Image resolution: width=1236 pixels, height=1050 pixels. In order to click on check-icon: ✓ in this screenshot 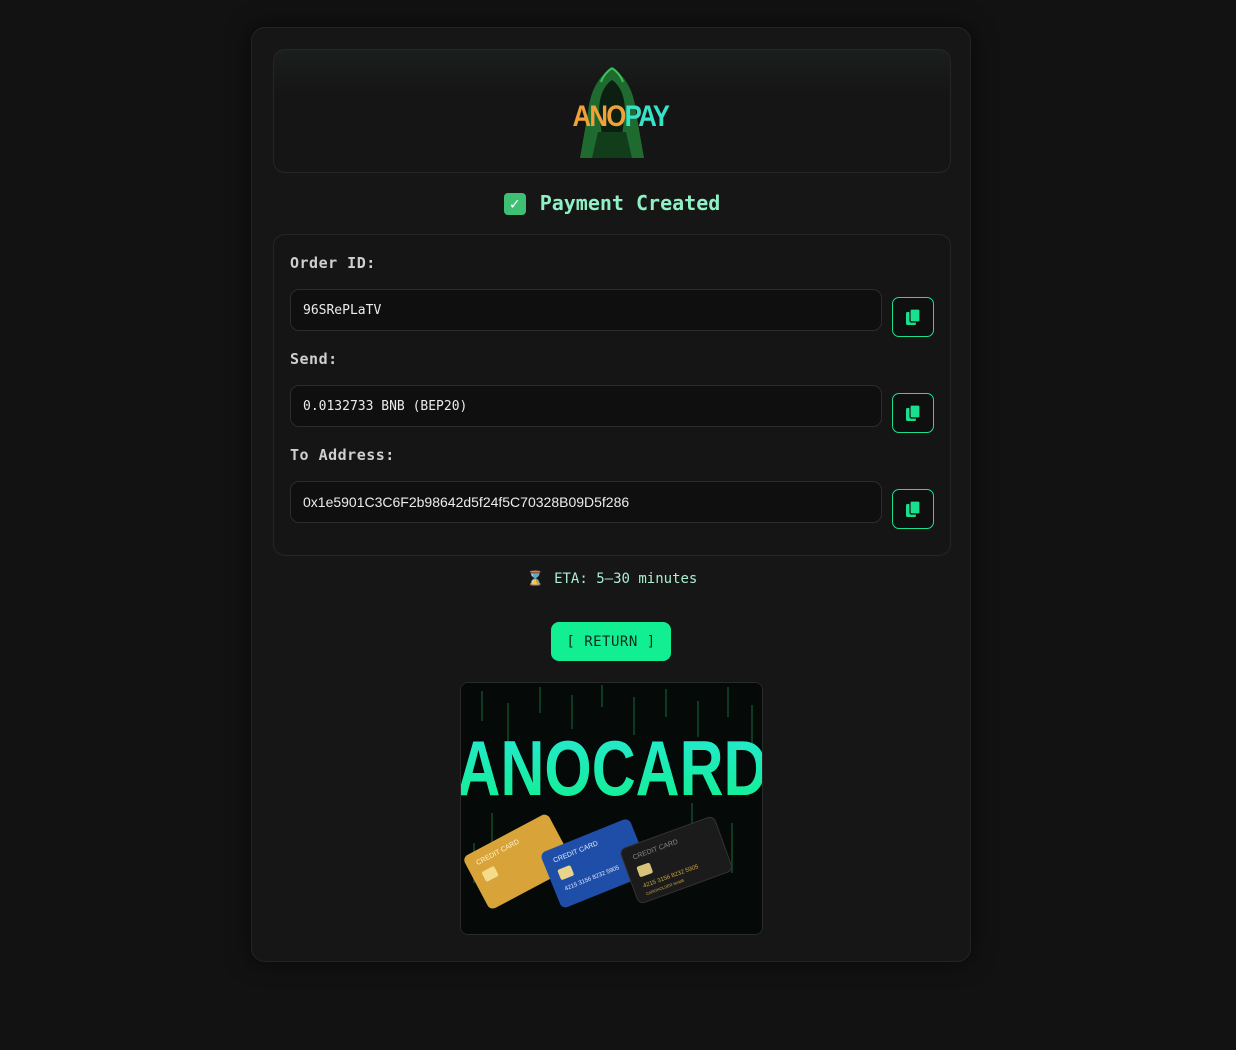, I will do `click(514, 204)`.